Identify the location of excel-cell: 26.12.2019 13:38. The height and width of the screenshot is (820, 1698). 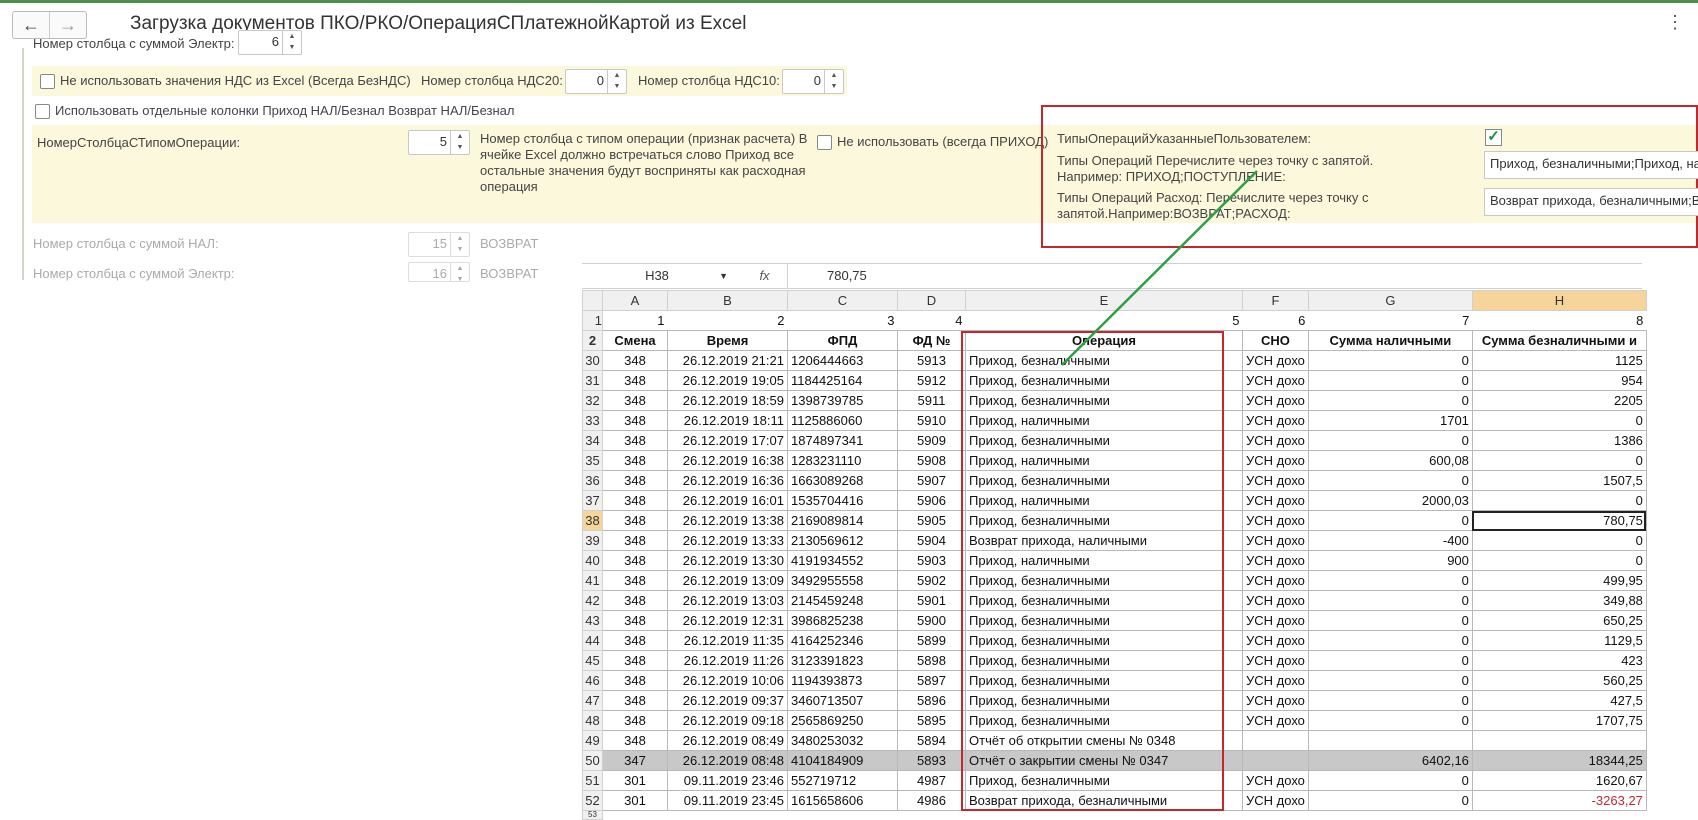
(727, 520).